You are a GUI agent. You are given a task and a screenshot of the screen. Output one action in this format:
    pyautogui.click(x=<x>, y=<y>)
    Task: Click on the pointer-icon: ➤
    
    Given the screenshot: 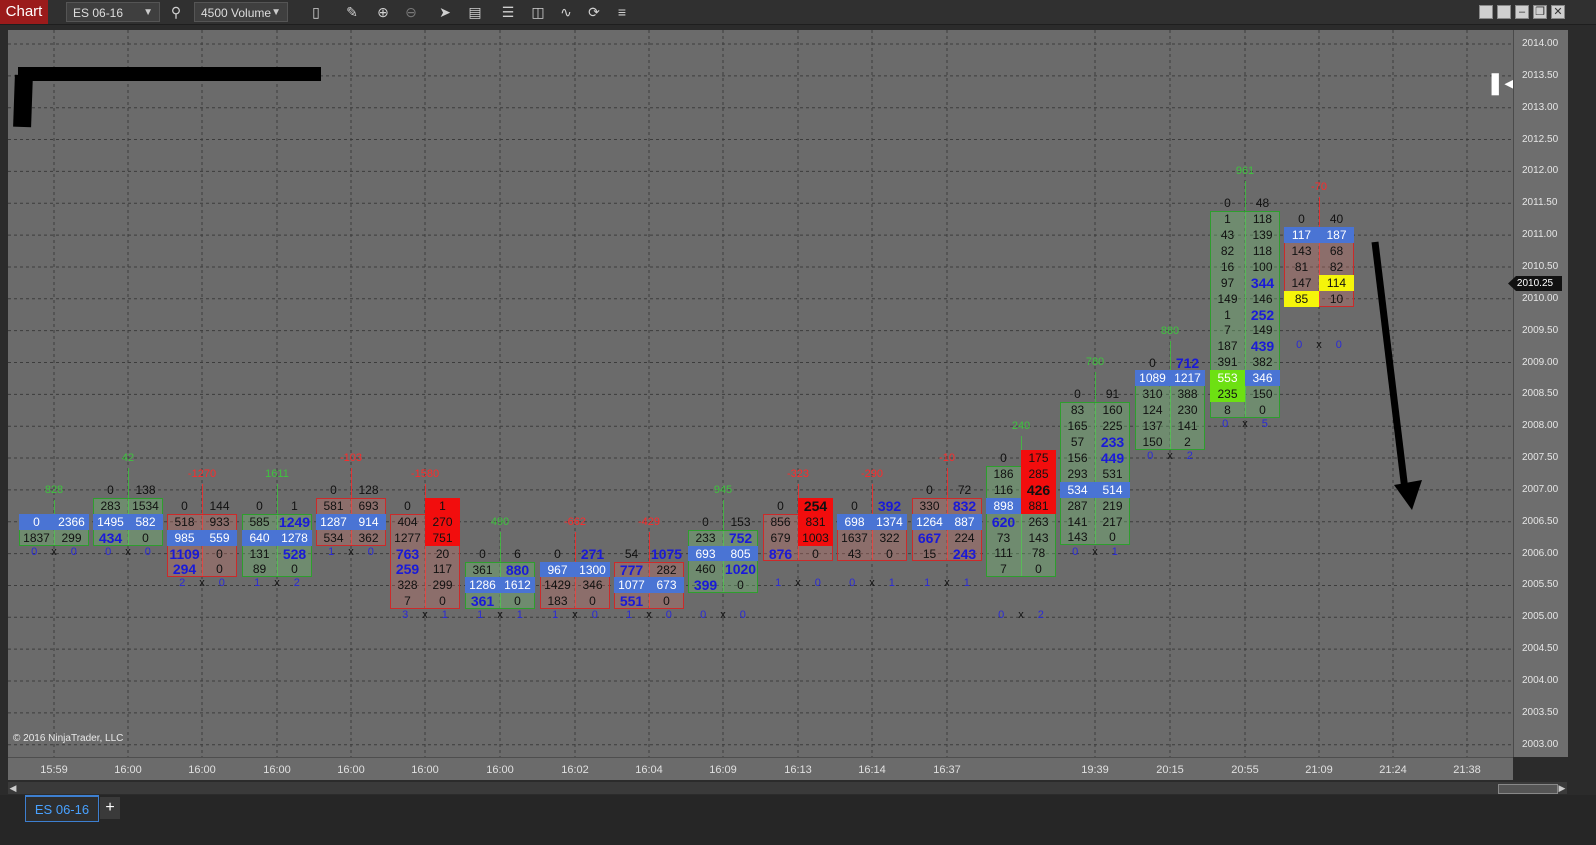 What is the action you would take?
    pyautogui.click(x=445, y=12)
    